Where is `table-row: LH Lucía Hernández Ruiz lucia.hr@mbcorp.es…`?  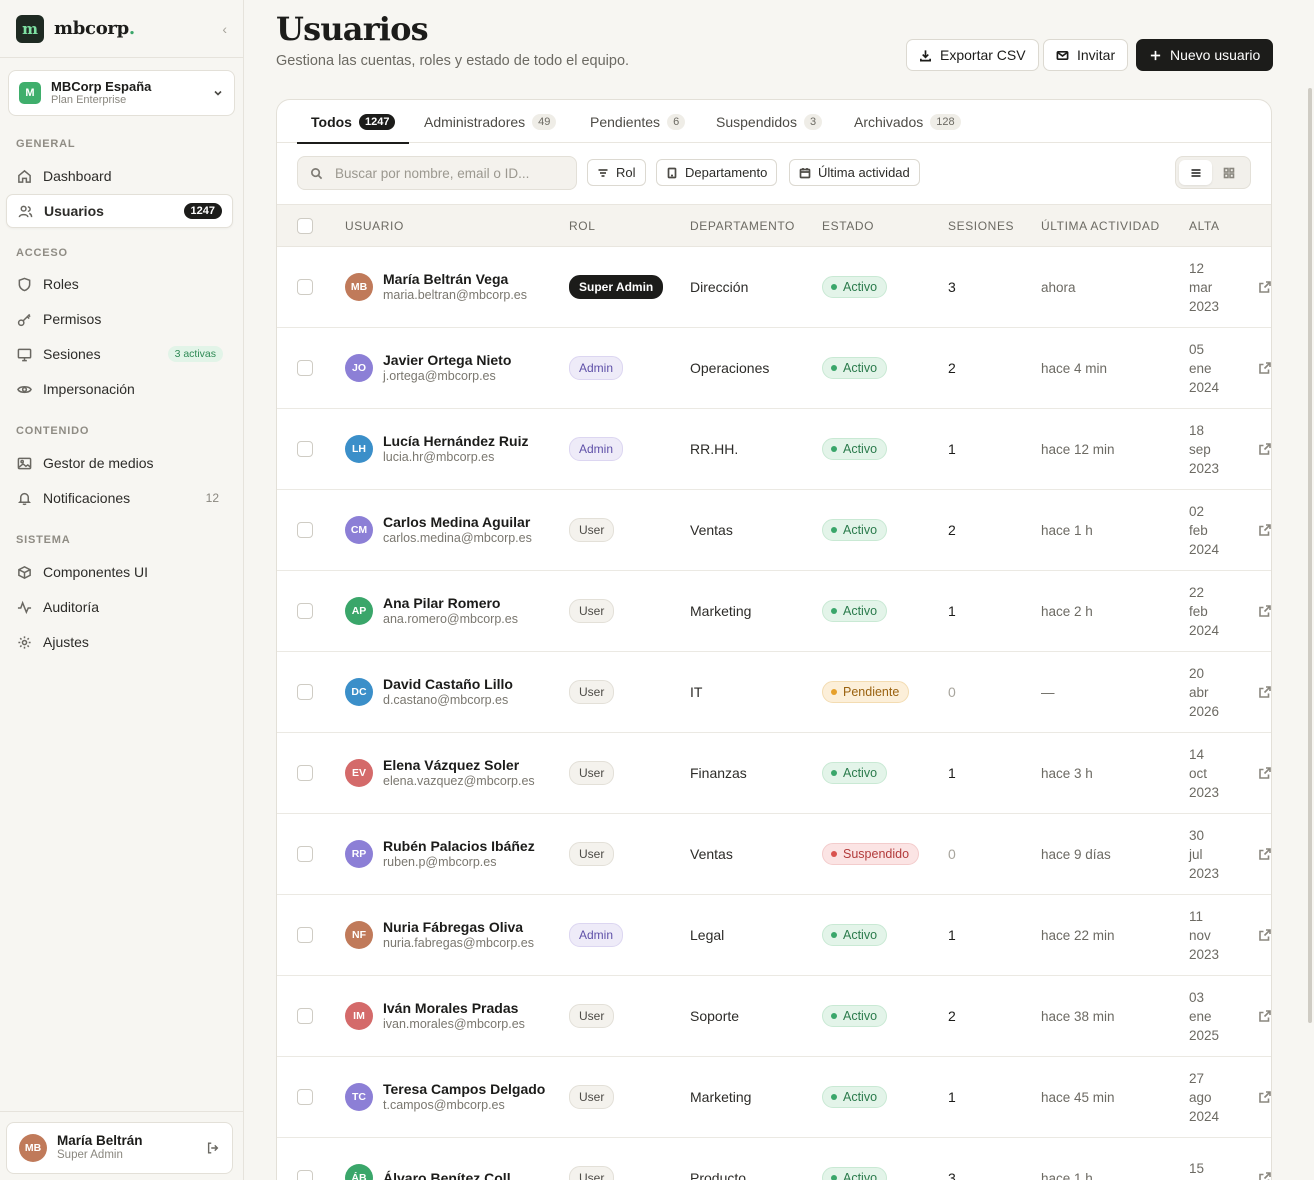 table-row: LH Lucía Hernández Ruiz lucia.hr@mbcorp.es… is located at coordinates (774, 449).